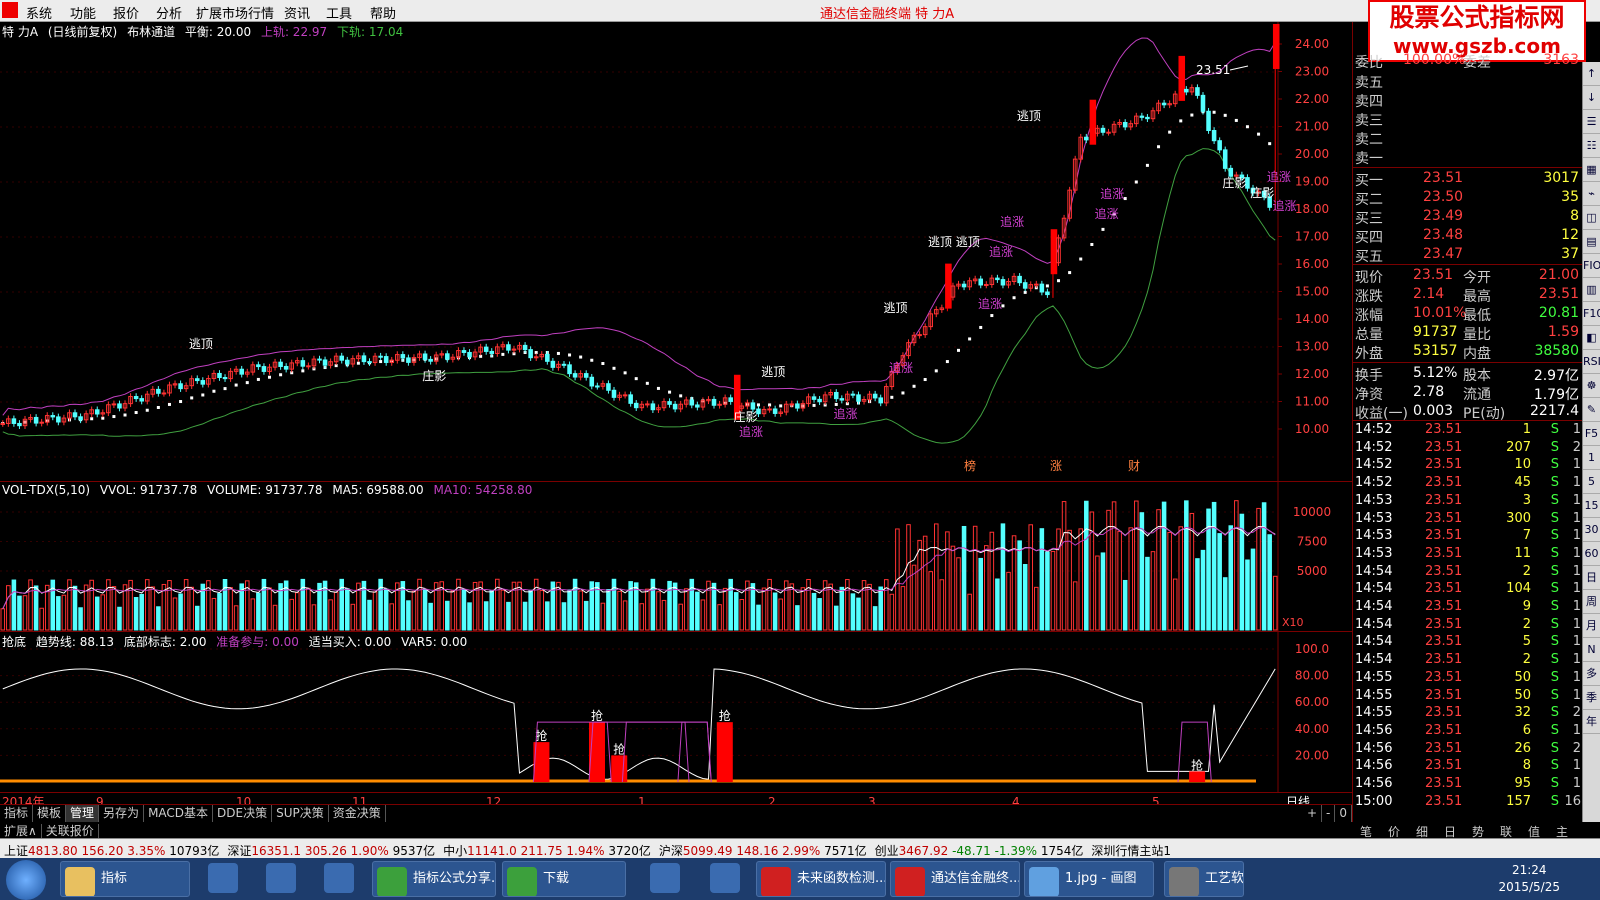 The image size is (1600, 900). What do you see at coordinates (1591, 290) in the screenshot?
I see `toolbar-button: ▥` at bounding box center [1591, 290].